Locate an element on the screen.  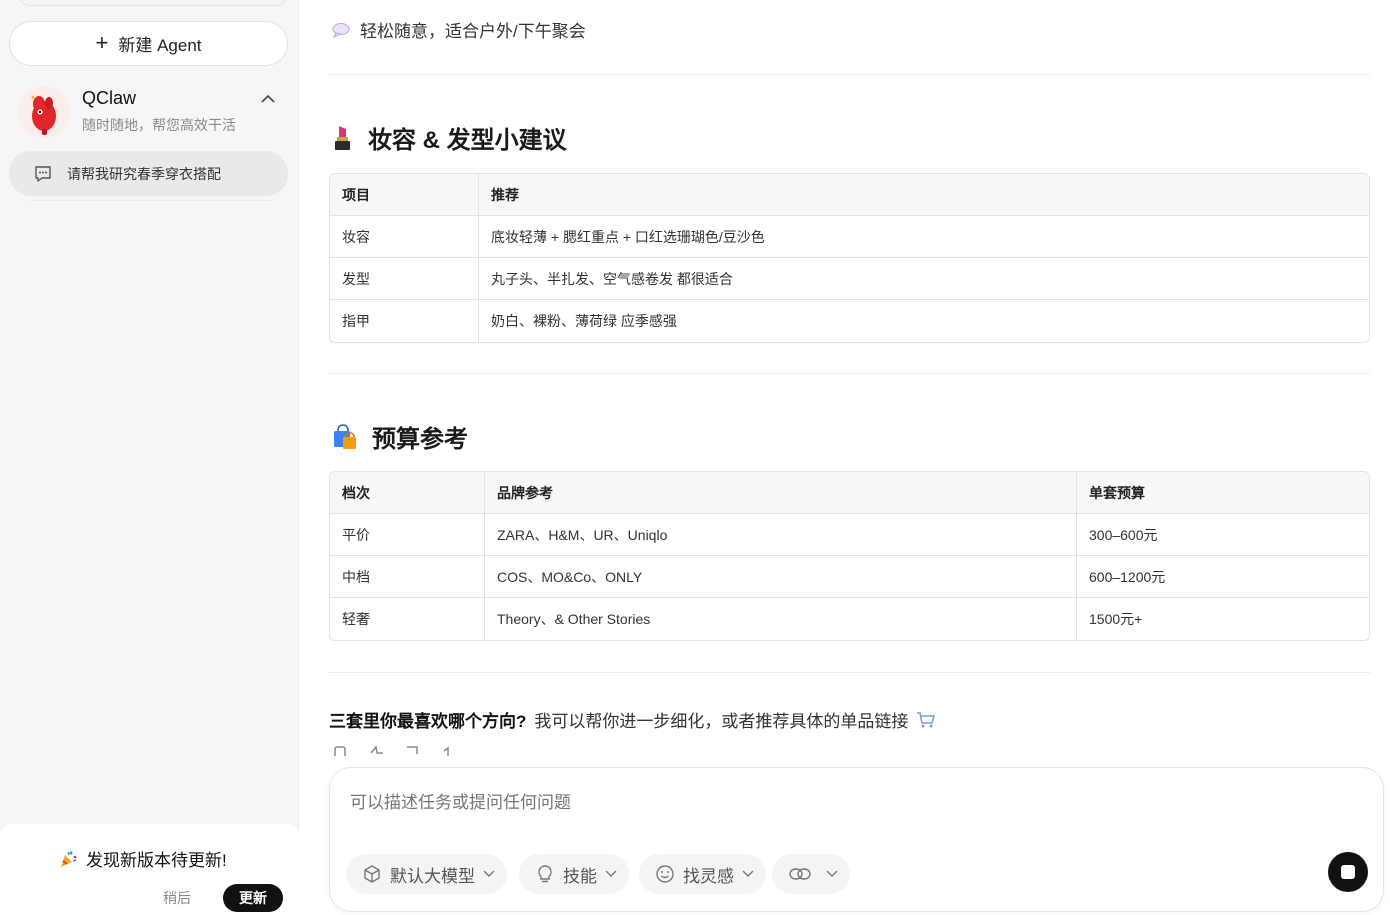
copy-icon is located at coordinates (341, 750).